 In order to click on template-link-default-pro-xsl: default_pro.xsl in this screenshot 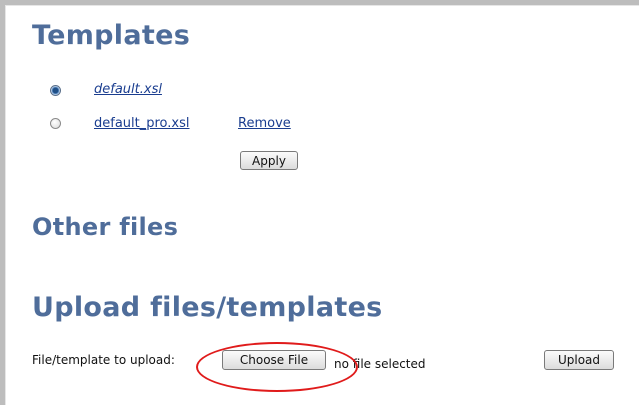, I will do `click(142, 123)`.